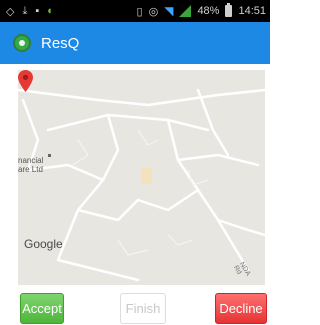 The image size is (320, 325). Describe the element at coordinates (153, 11) in the screenshot. I see `sync-icon: ◎` at that location.